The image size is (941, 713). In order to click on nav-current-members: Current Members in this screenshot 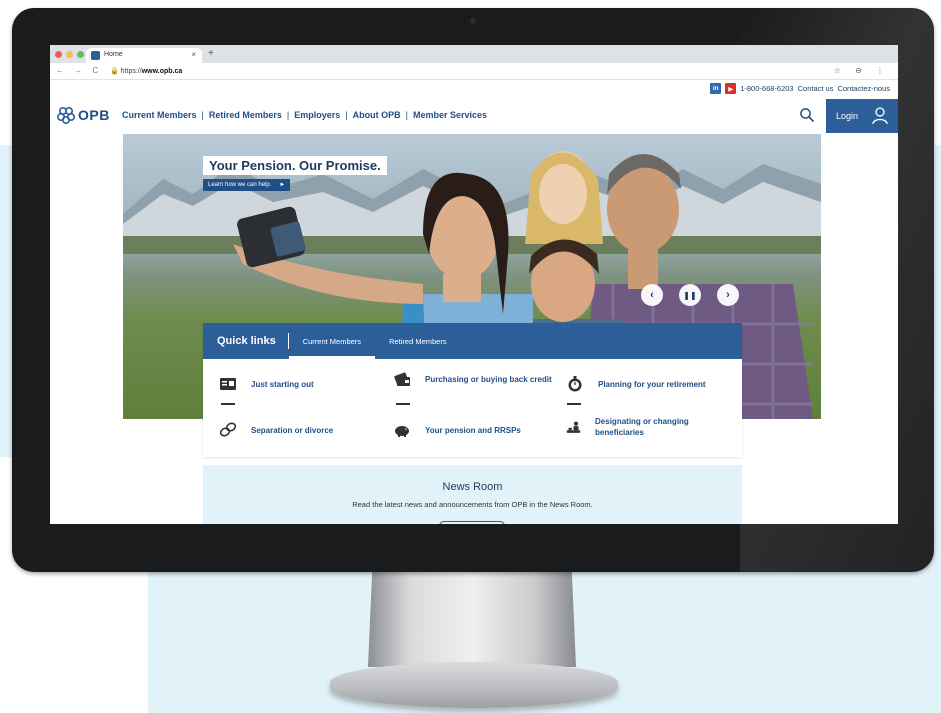, I will do `click(159, 115)`.